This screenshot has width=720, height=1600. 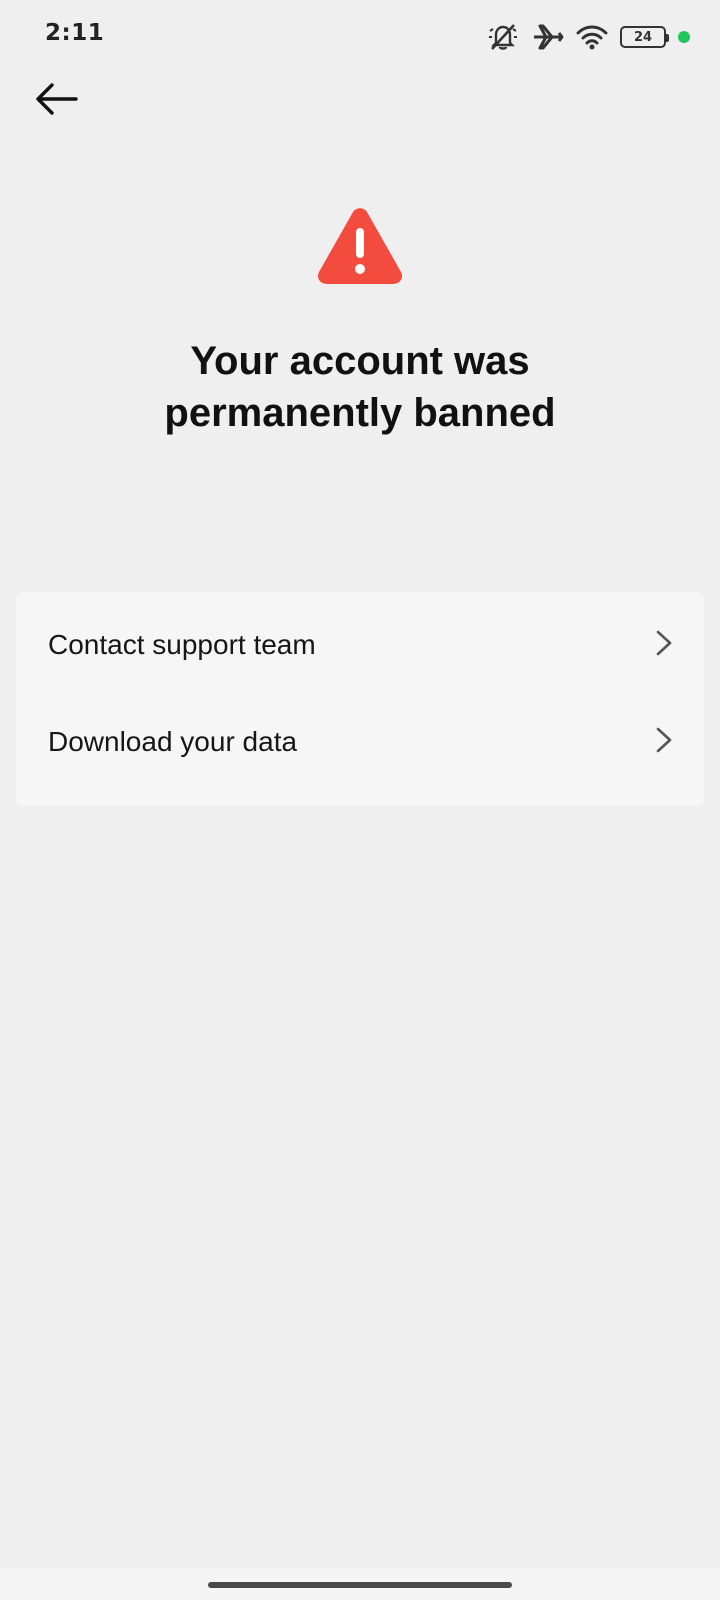 I want to click on warning-triangle-icon, so click(x=360, y=246).